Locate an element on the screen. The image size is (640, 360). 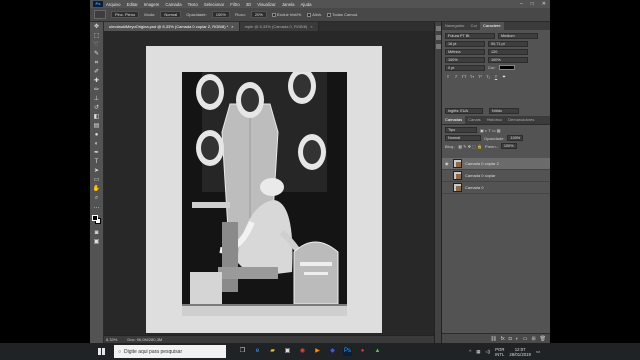
font-size-field: 16 pt is located at coordinates (465, 44).